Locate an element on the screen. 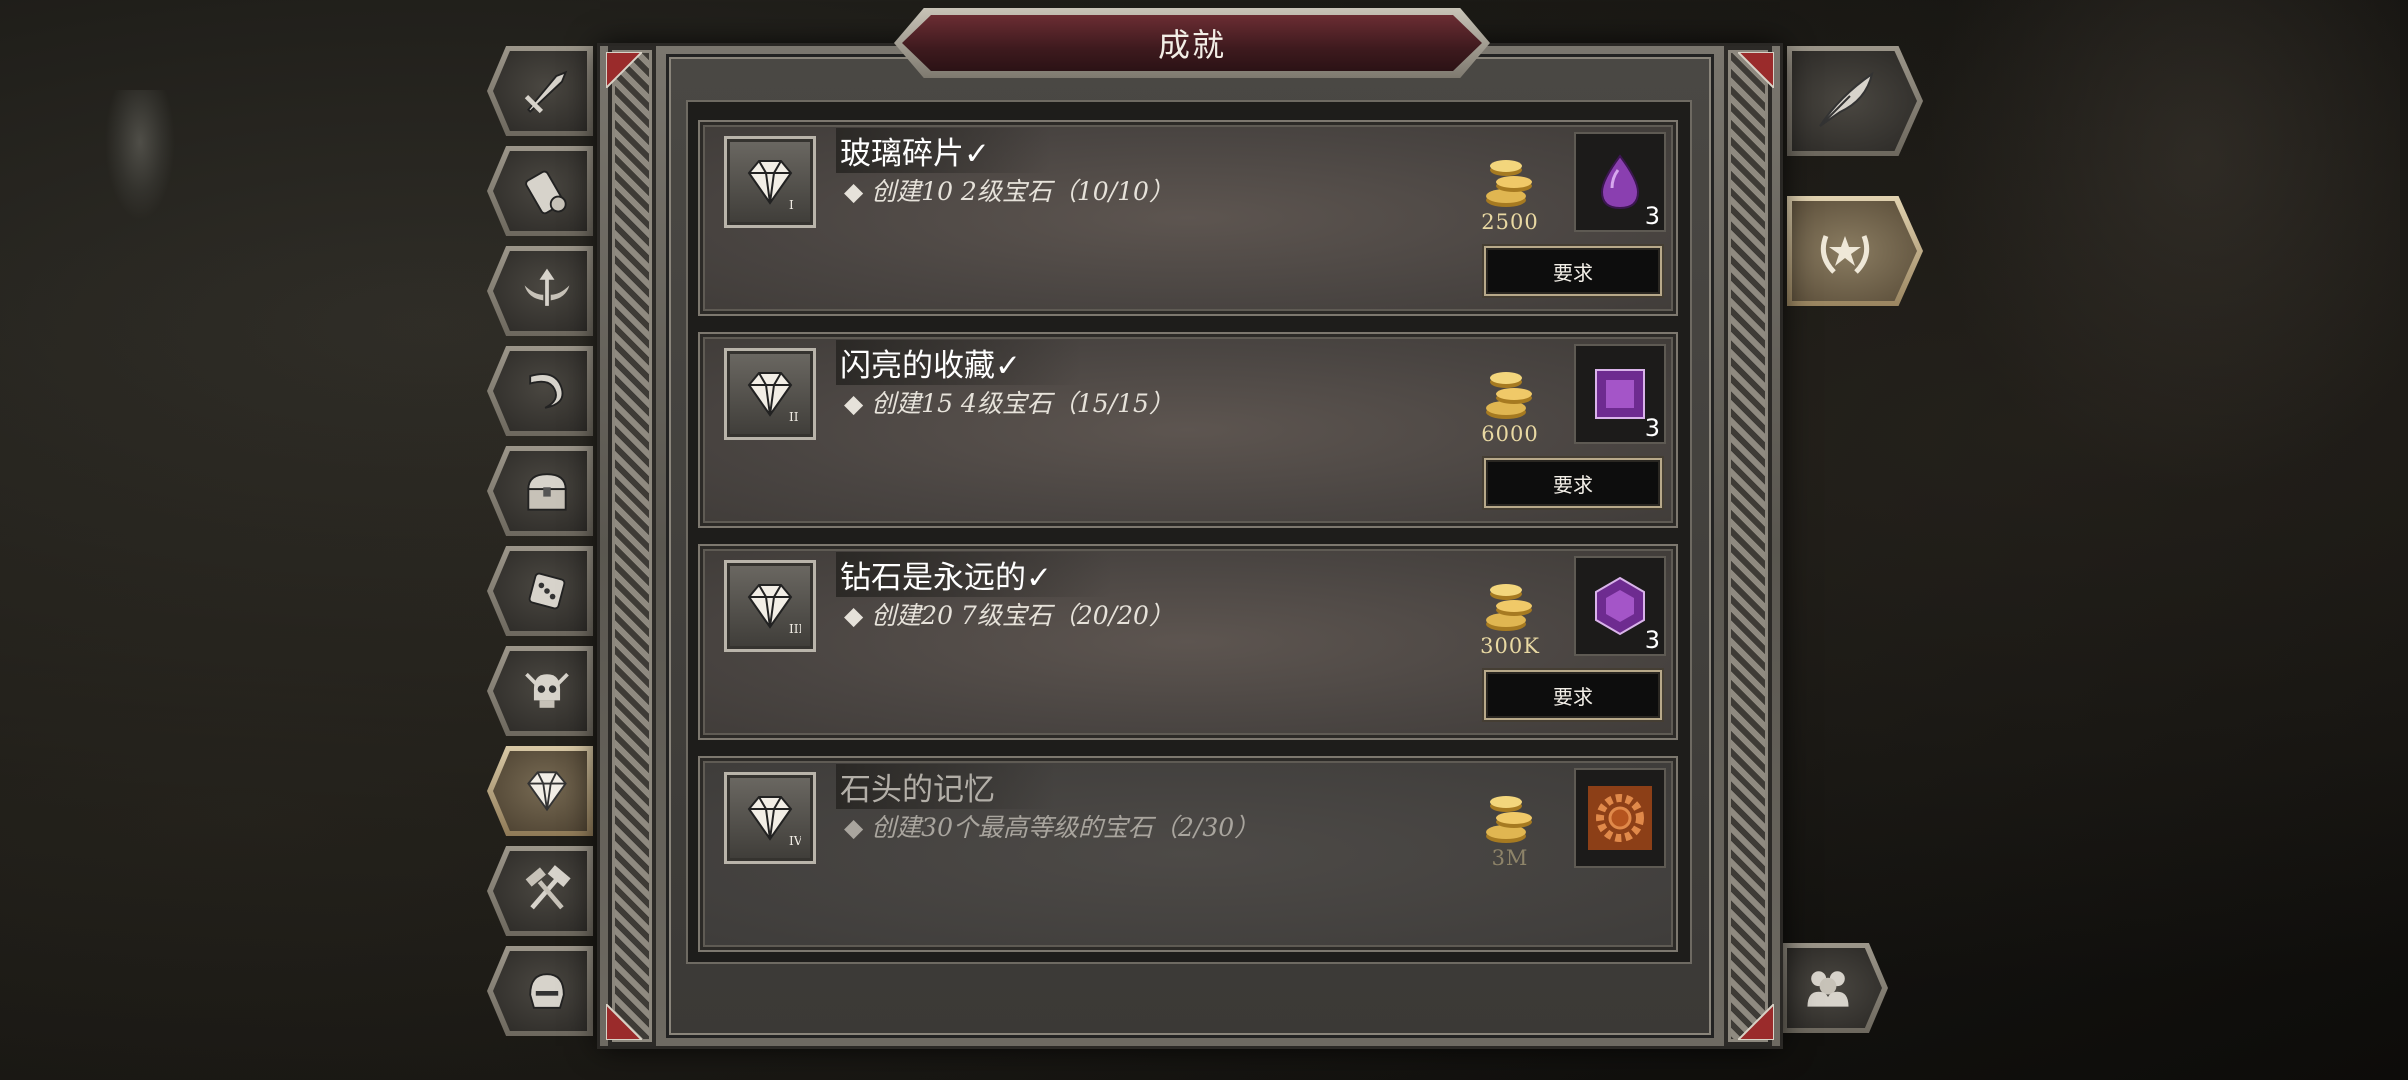  right-frame-border is located at coordinates (1748, 546).